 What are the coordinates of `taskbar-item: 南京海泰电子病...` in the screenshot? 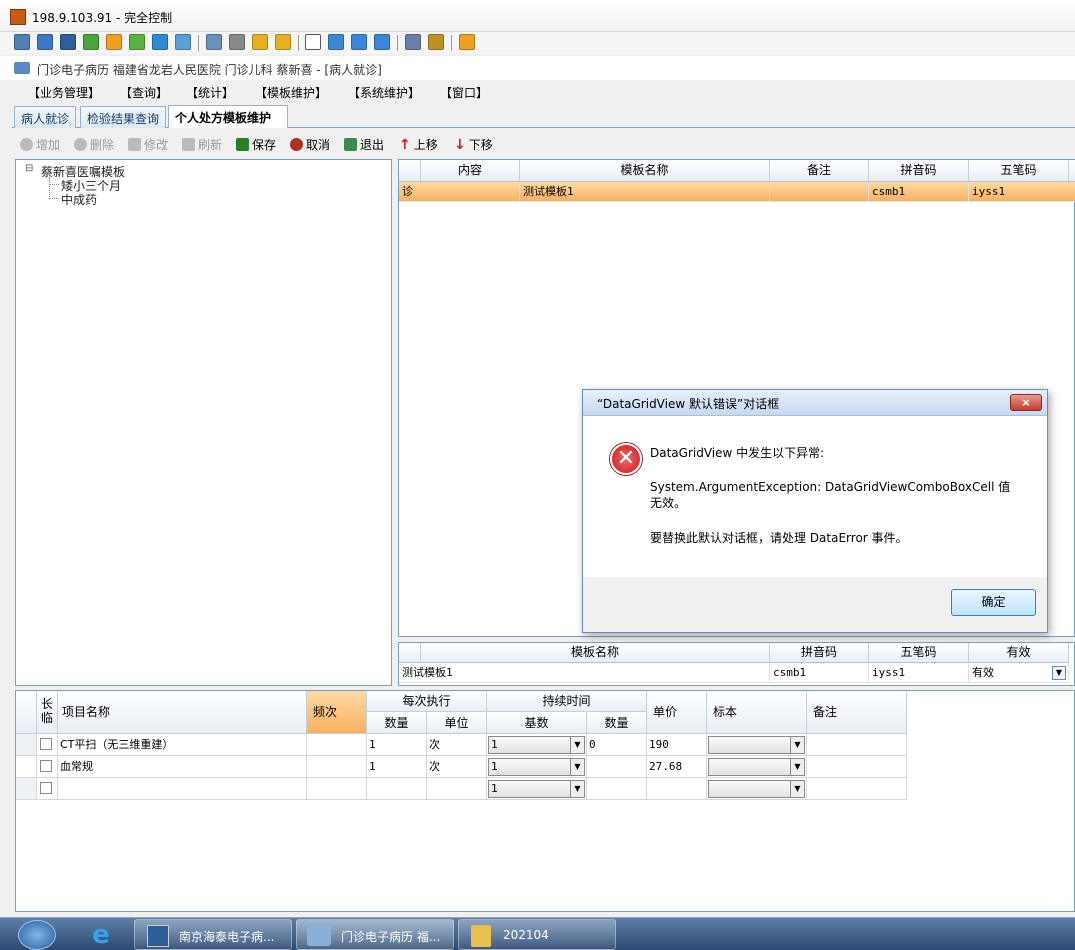 It's located at (213, 934).